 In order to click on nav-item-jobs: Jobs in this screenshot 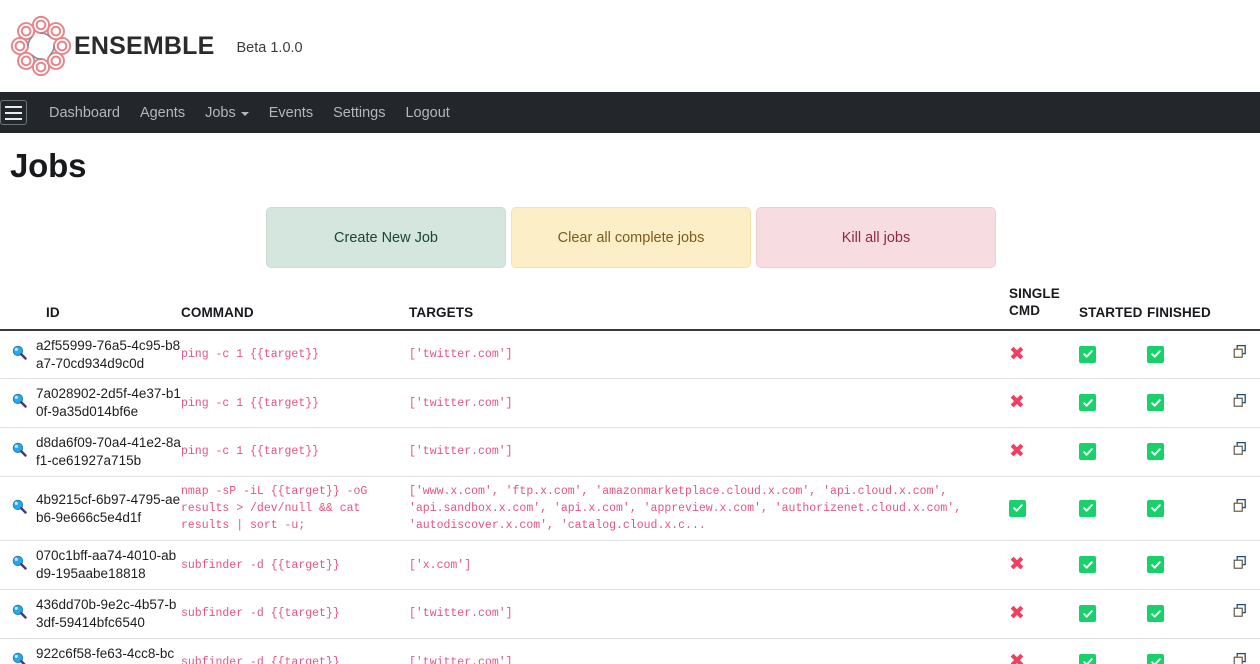, I will do `click(227, 113)`.